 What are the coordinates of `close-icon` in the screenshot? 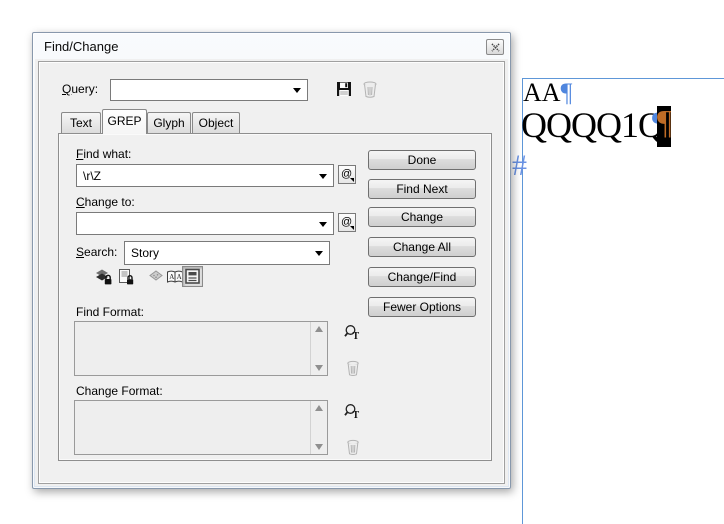 It's located at (495, 47).